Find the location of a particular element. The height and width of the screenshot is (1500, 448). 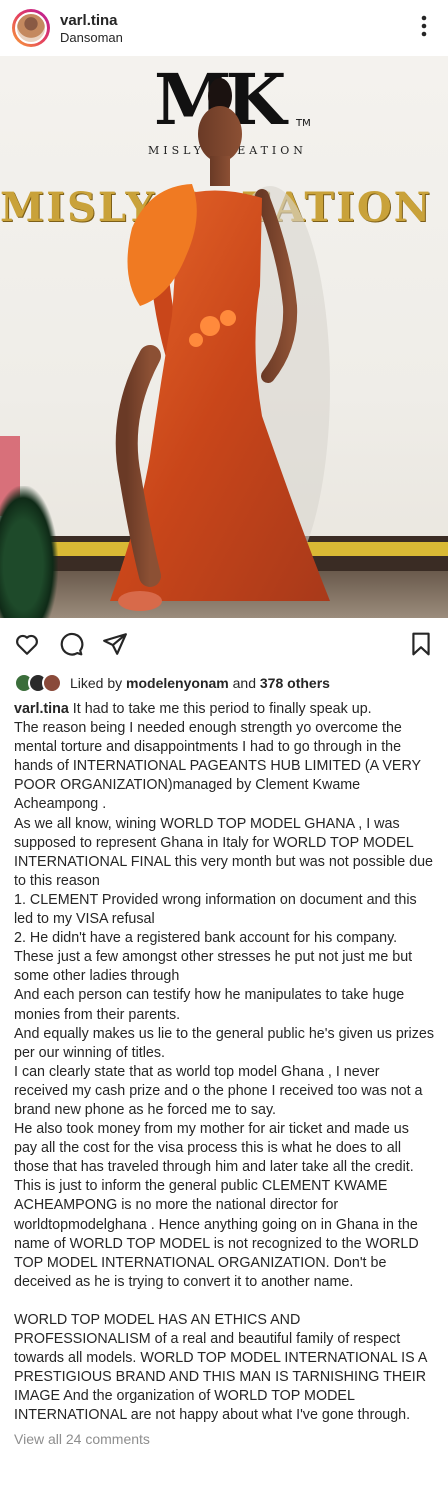

liker-avatars is located at coordinates (38, 683).